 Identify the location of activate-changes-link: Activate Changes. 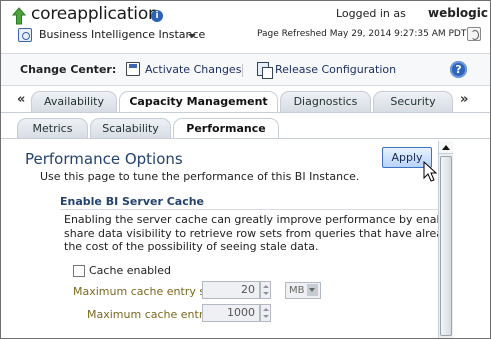
(193, 69).